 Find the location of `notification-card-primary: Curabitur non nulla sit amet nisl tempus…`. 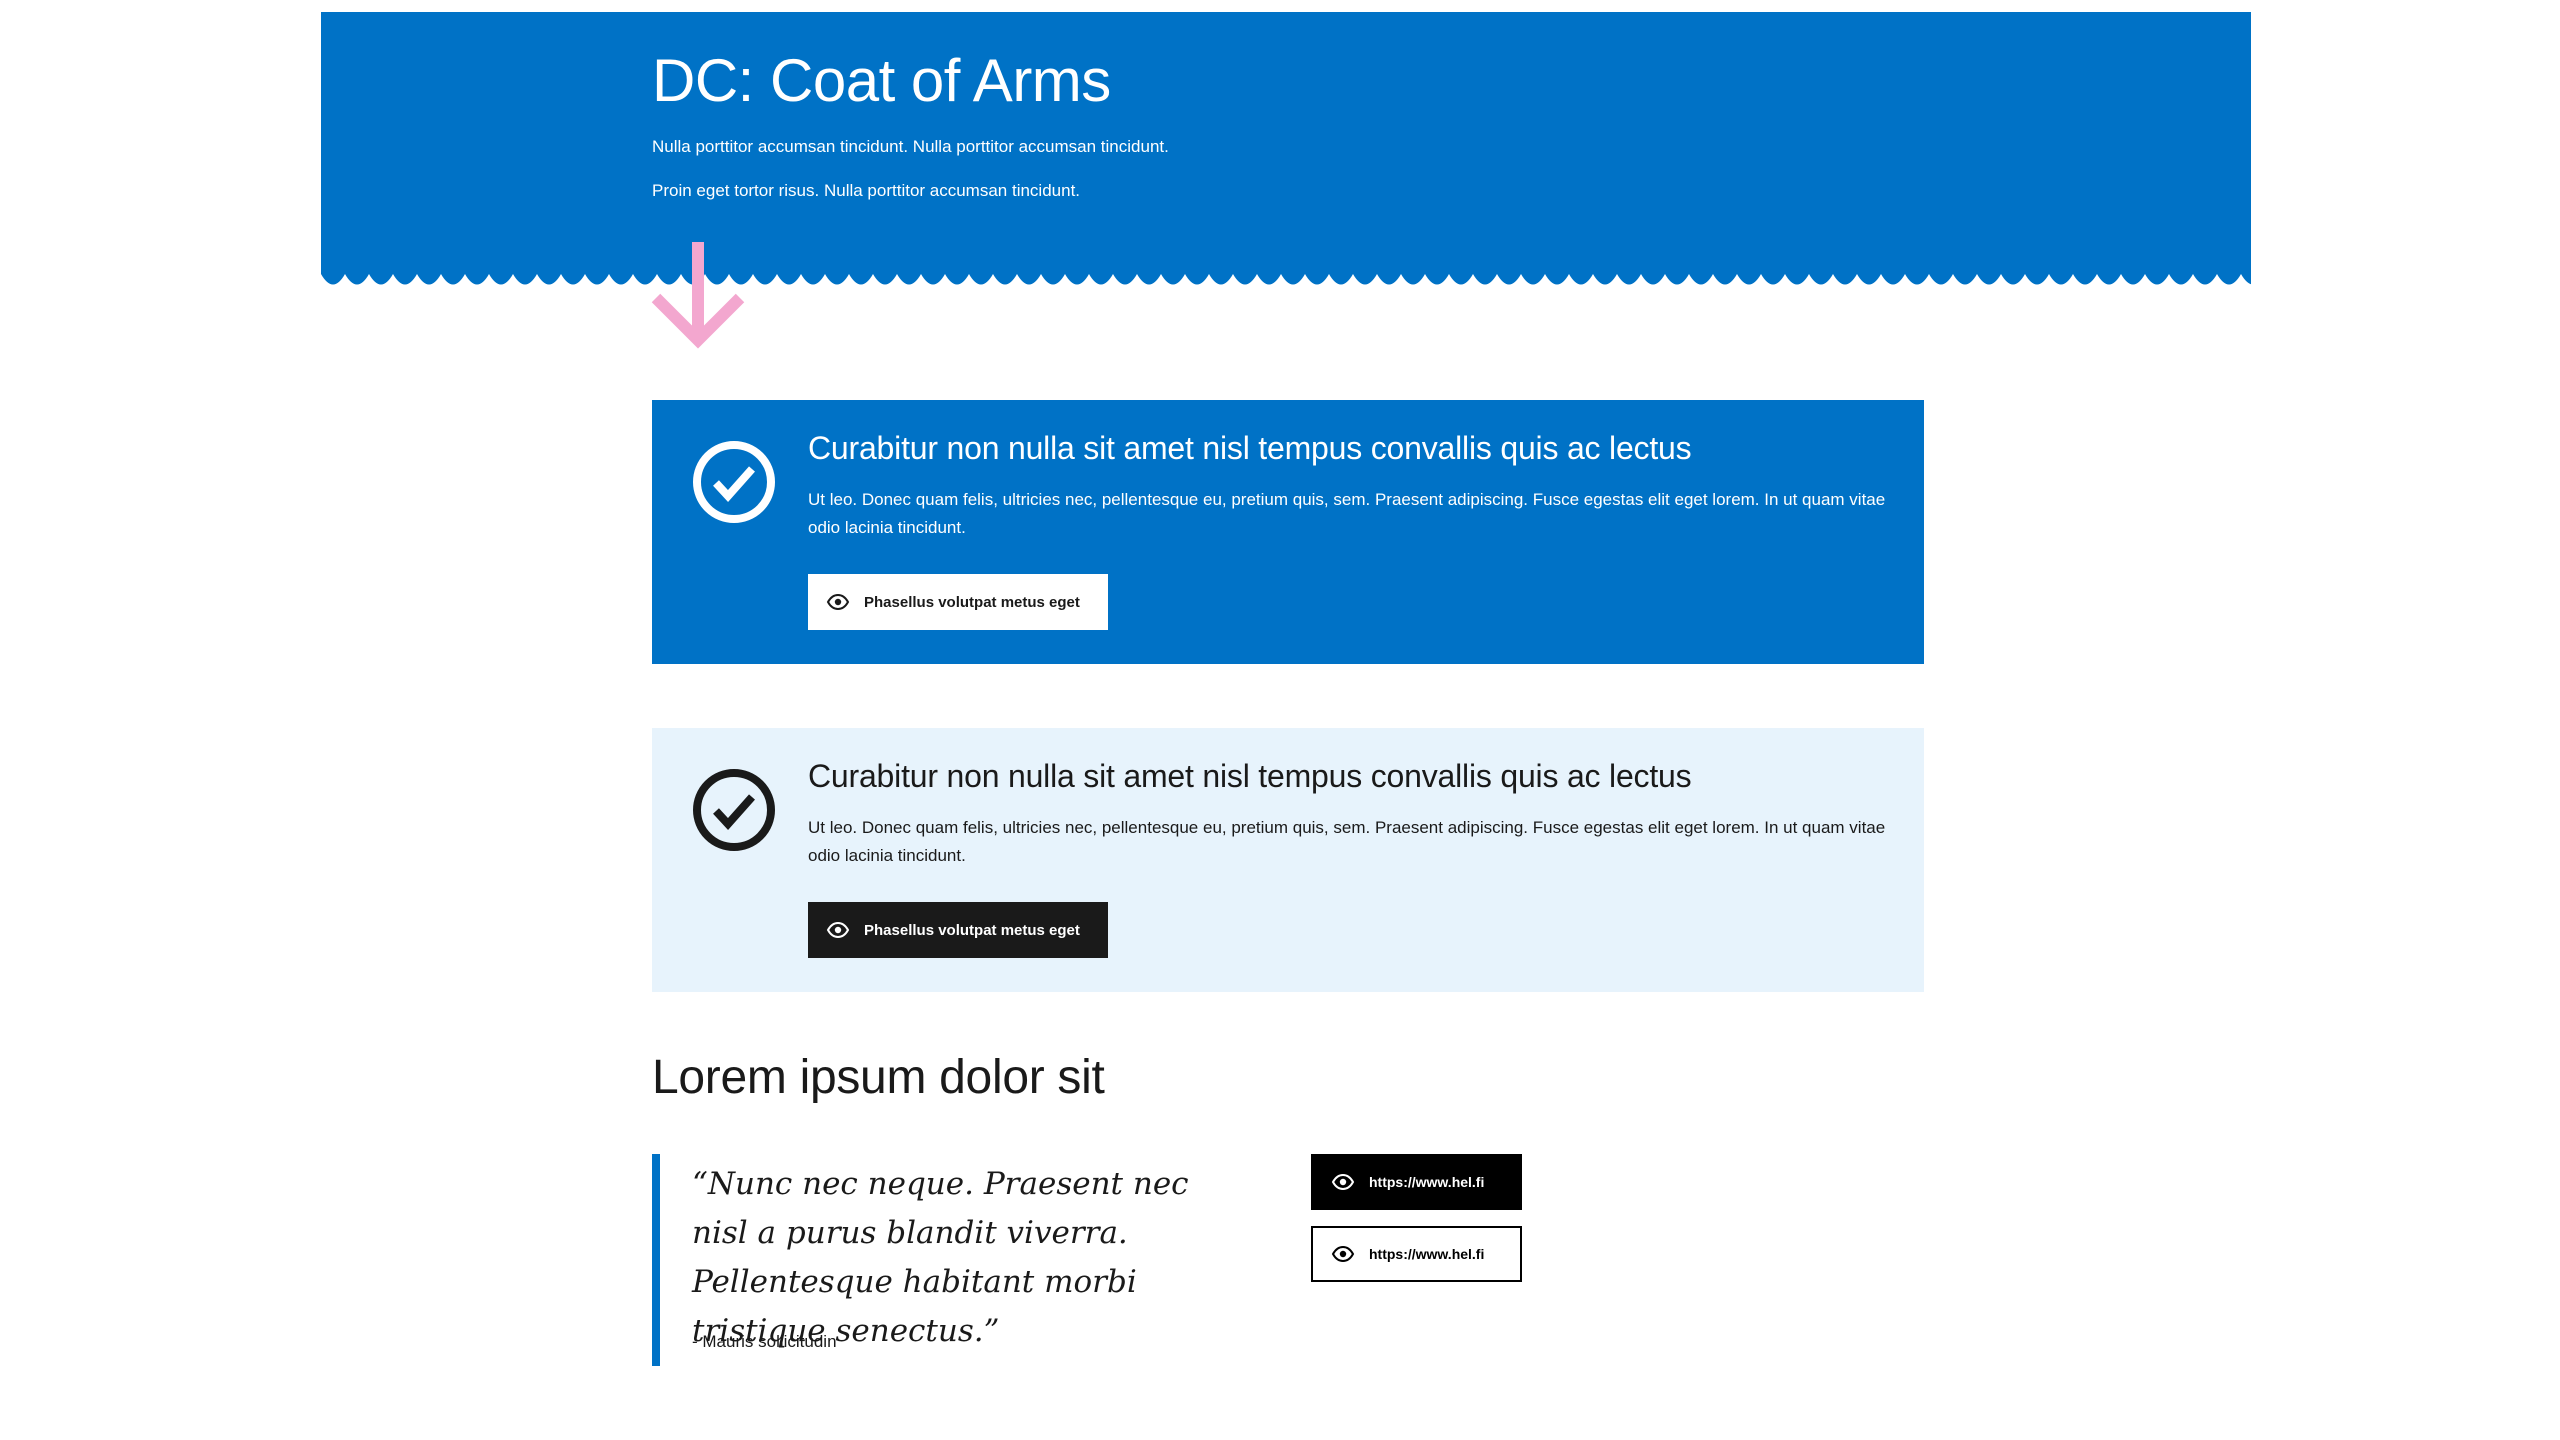

notification-card-primary: Curabitur non nulla sit amet nisl tempus… is located at coordinates (1288, 532).